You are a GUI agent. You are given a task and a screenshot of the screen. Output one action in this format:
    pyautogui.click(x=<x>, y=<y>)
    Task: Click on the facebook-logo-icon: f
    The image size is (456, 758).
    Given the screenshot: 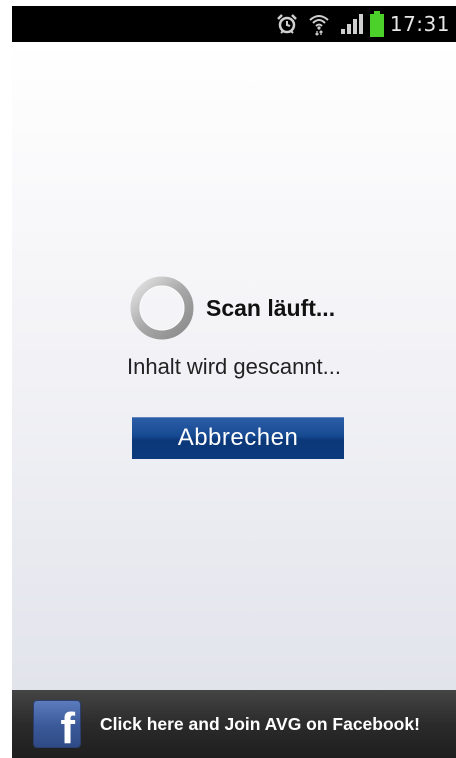 What is the action you would take?
    pyautogui.click(x=57, y=726)
    